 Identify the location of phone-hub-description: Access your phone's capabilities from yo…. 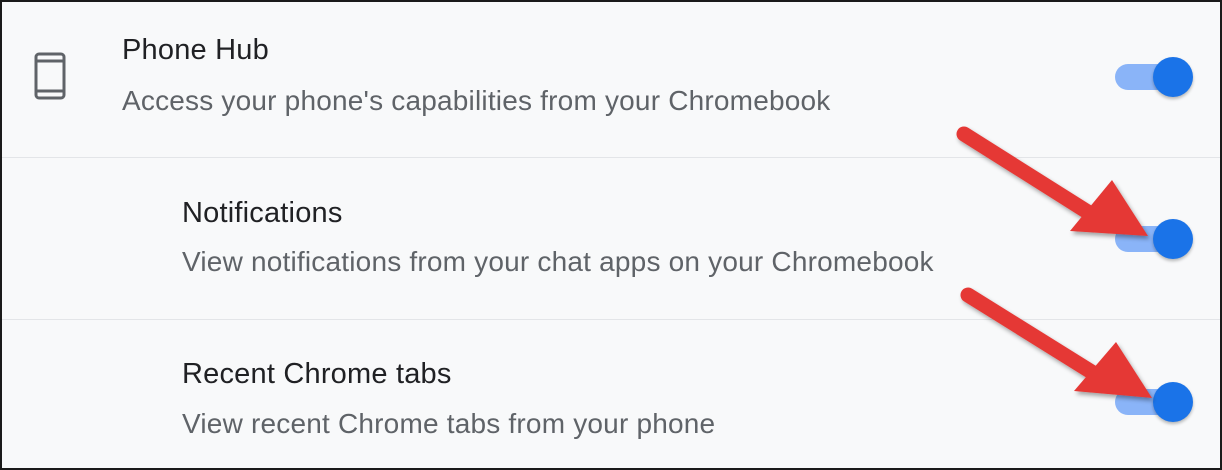
(476, 100).